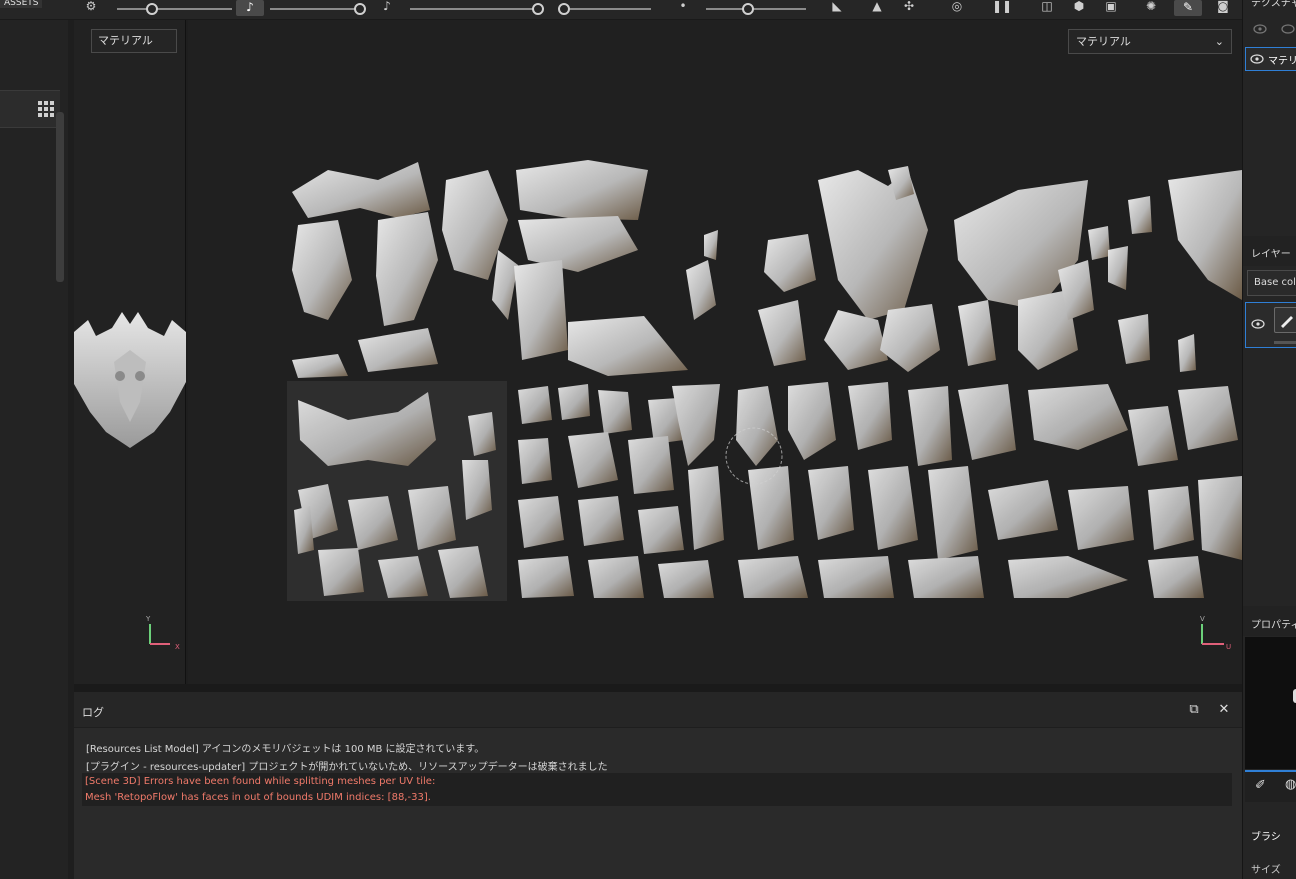  I want to click on top-toolbar: ASSETS ⚙ ♪ ♪ • ◣ ▲ ✣ ◎ ❚❚ ◫ ⬢ ▣ ✺ ✎ ◙, so click(621, 10).